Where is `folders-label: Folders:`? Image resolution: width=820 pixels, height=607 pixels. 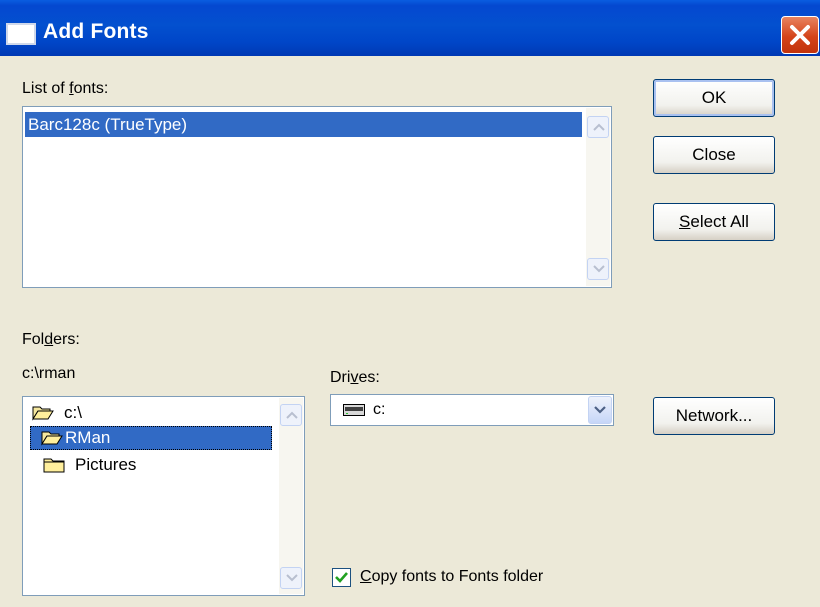 folders-label: Folders: is located at coordinates (51, 339).